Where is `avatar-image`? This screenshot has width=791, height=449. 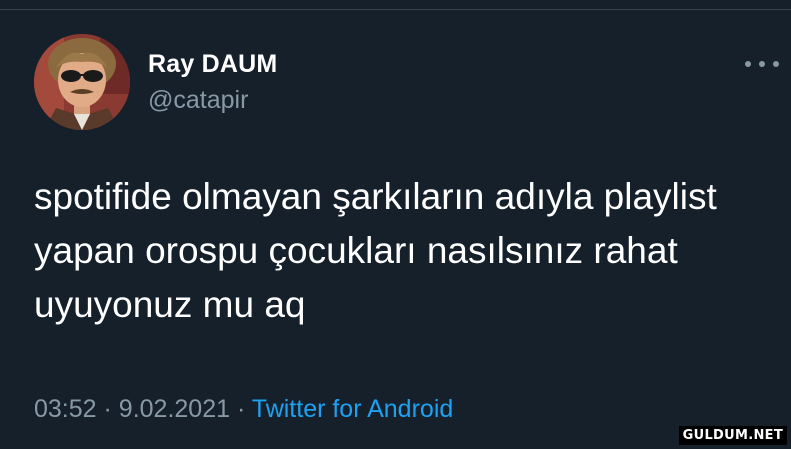
avatar-image is located at coordinates (82, 82).